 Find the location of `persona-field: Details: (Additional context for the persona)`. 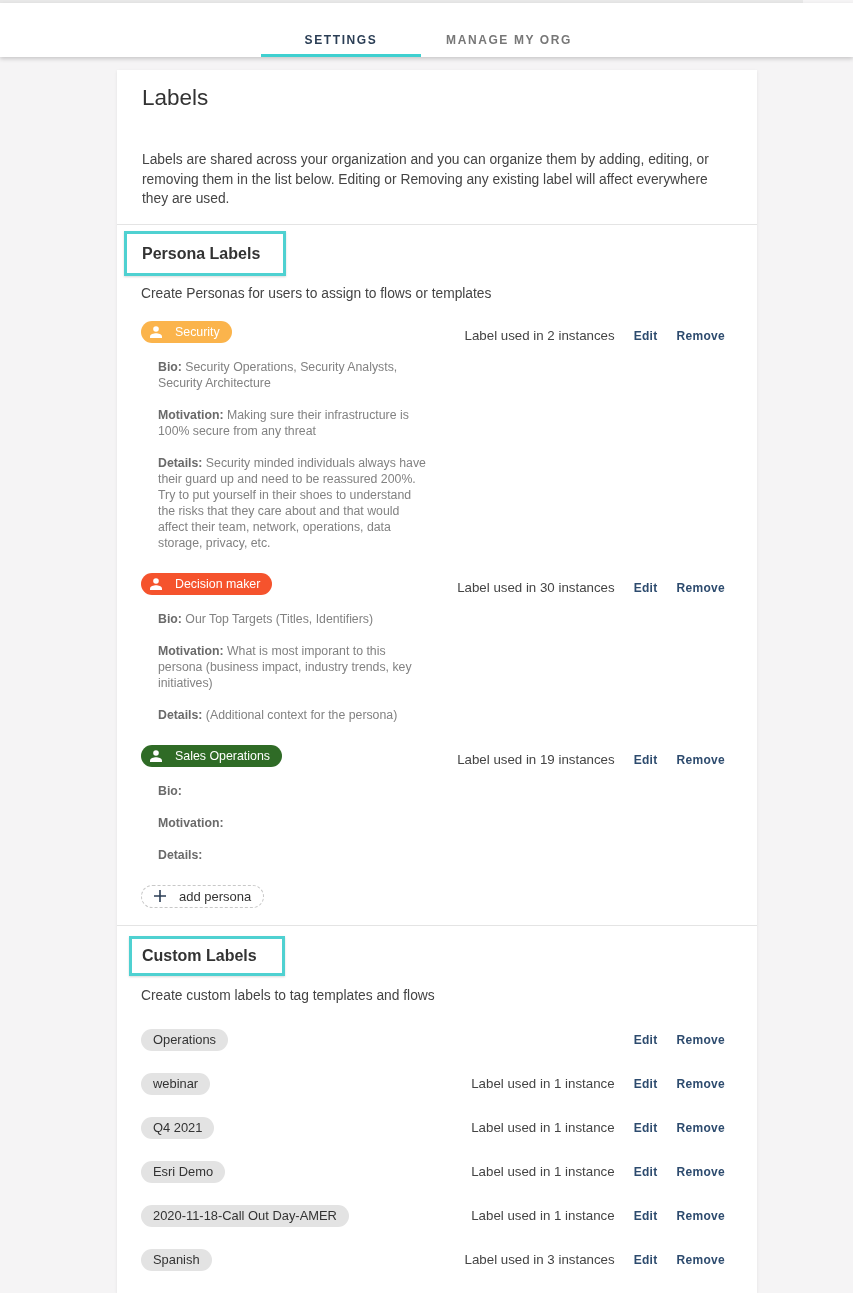

persona-field: Details: (Additional context for the persona) is located at coordinates (293, 714).